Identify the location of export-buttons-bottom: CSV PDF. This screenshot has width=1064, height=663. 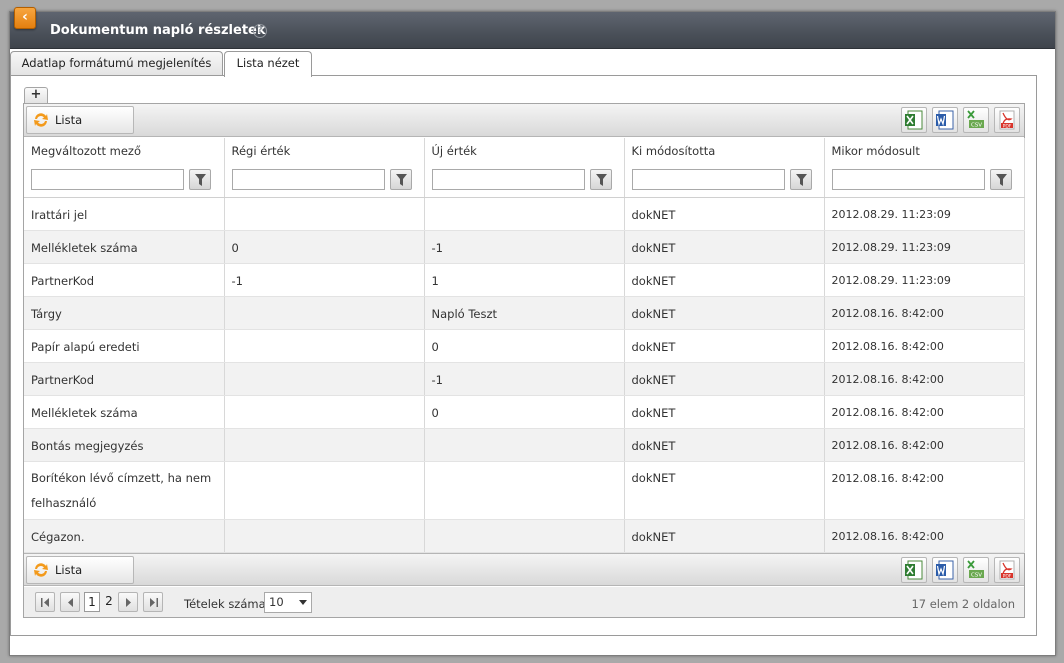
(958, 570).